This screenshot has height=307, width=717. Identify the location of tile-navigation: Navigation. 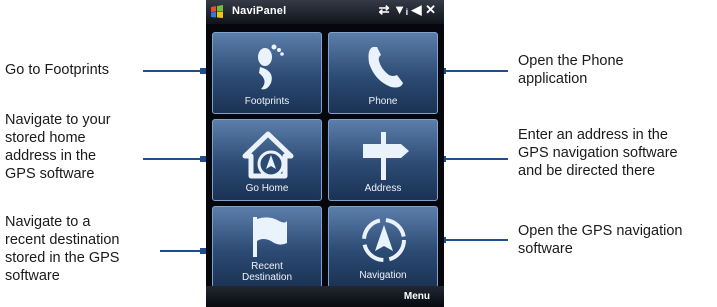
(383, 247).